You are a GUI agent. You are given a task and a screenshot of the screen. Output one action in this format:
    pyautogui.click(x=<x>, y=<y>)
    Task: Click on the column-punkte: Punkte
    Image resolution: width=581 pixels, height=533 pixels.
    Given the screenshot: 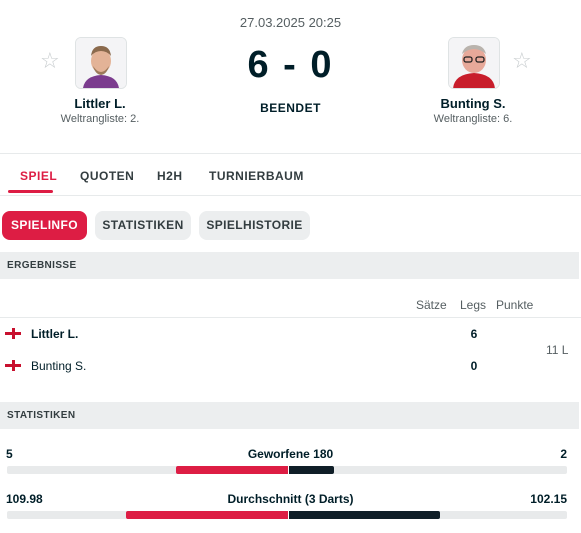 What is the action you would take?
    pyautogui.click(x=515, y=305)
    